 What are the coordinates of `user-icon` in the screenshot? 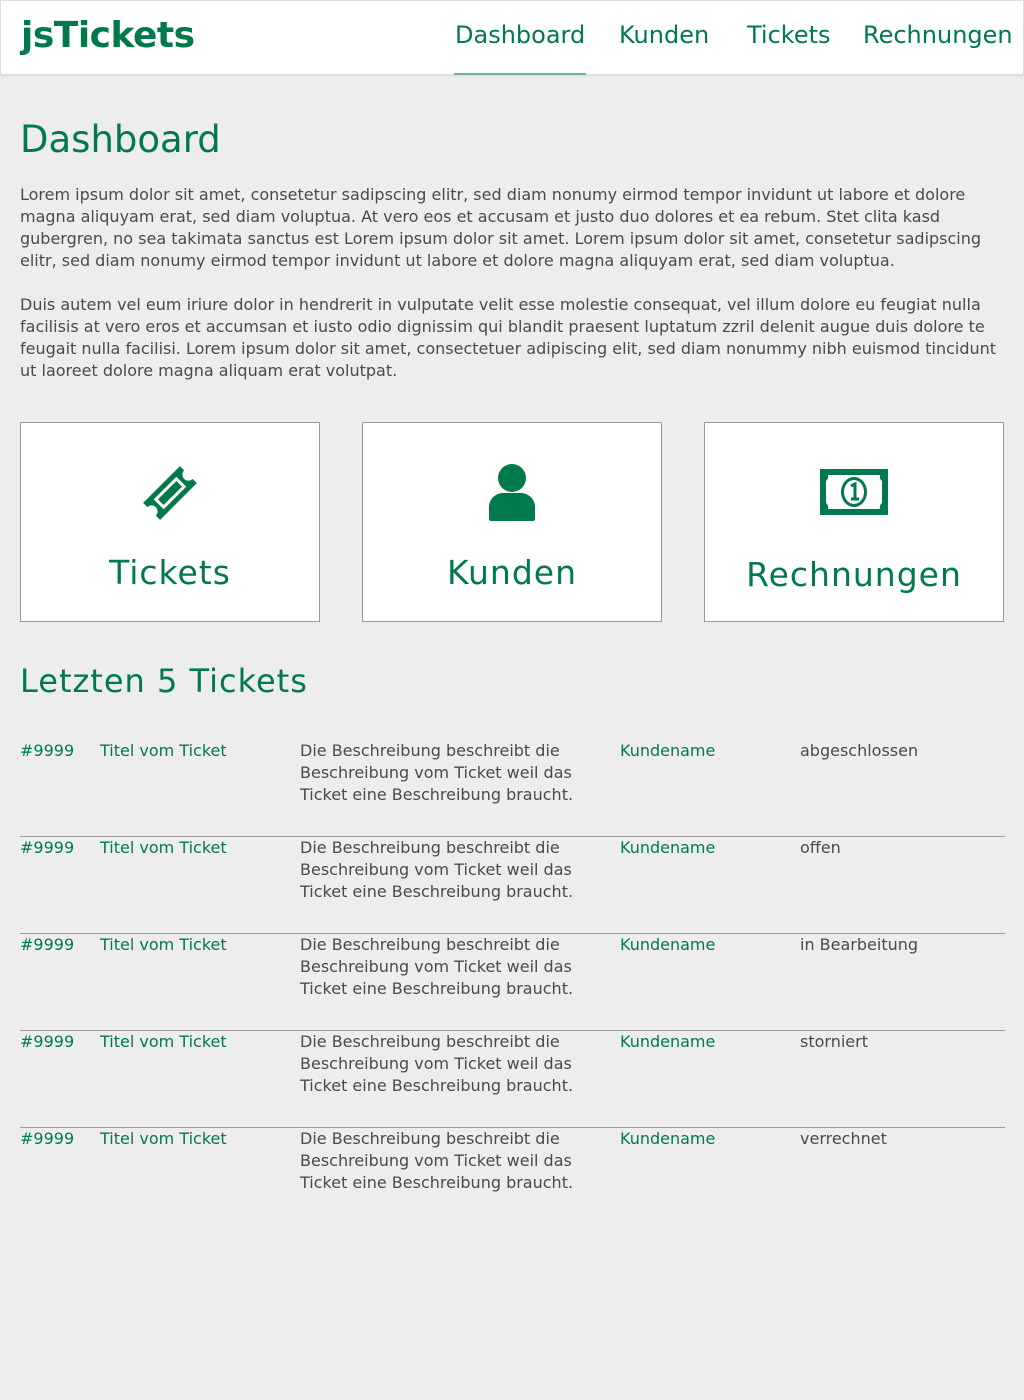 It's located at (512, 495).